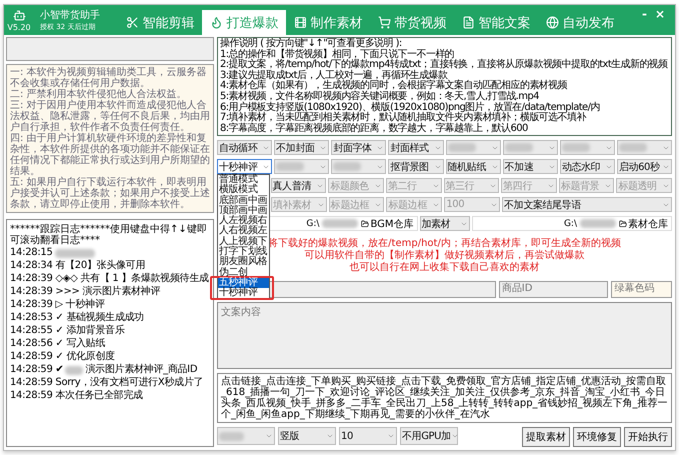 This screenshot has width=679, height=455. I want to click on log-text: 14:28:39 >>> 演示图片素材神评, so click(85, 292).